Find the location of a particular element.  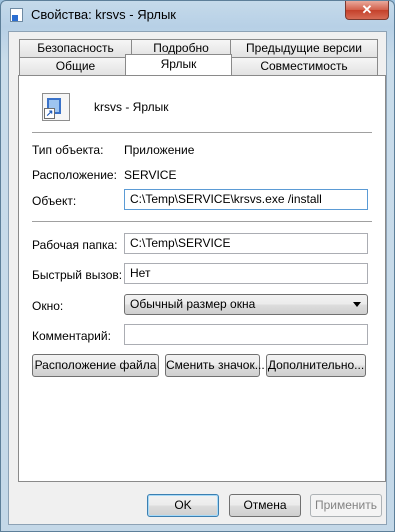

target-location-label: Расположение: is located at coordinates (74, 175).